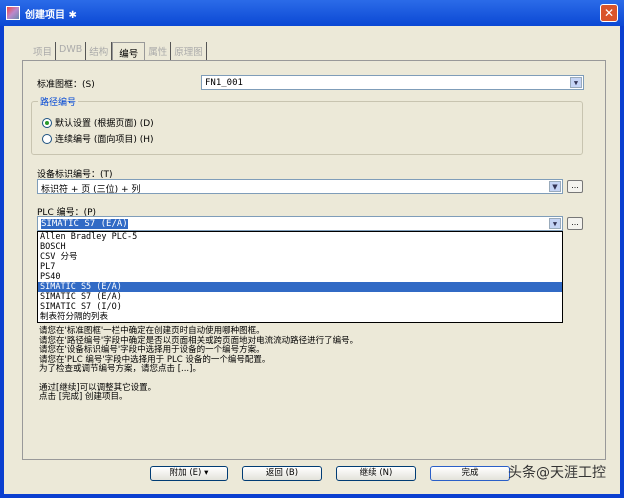 This screenshot has width=624, height=498. I want to click on radio-label: 默认设置 (根据页面) (D), so click(104, 124).